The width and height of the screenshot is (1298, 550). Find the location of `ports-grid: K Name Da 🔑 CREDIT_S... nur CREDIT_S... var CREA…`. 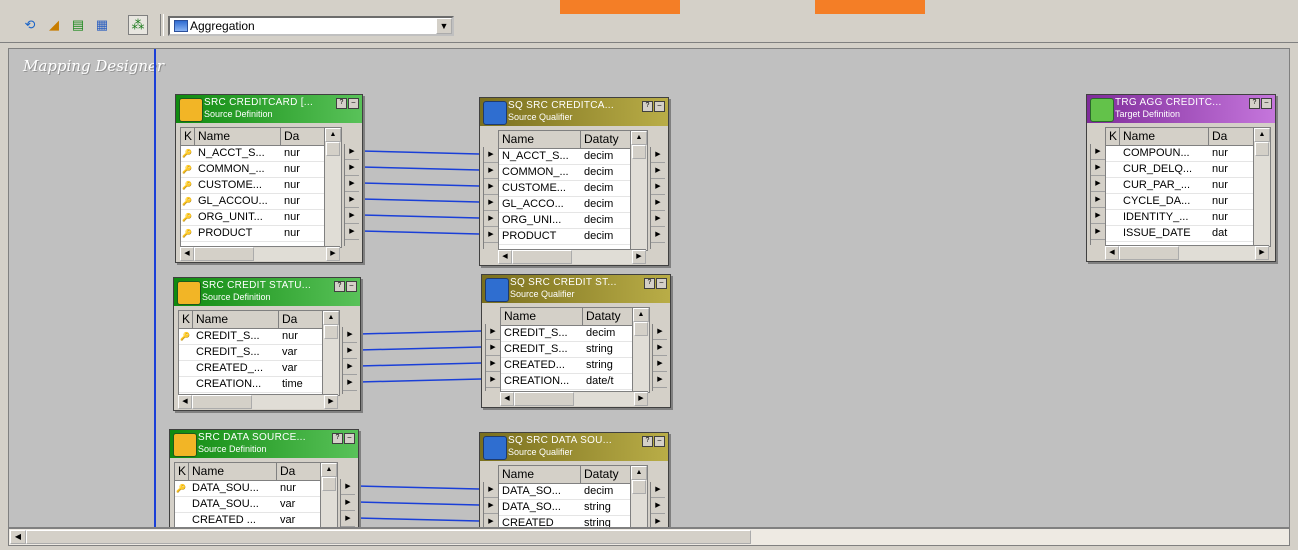

ports-grid: K Name Da 🔑 CREDIT_S... nur CREDIT_S... var CREA… is located at coordinates (259, 353).